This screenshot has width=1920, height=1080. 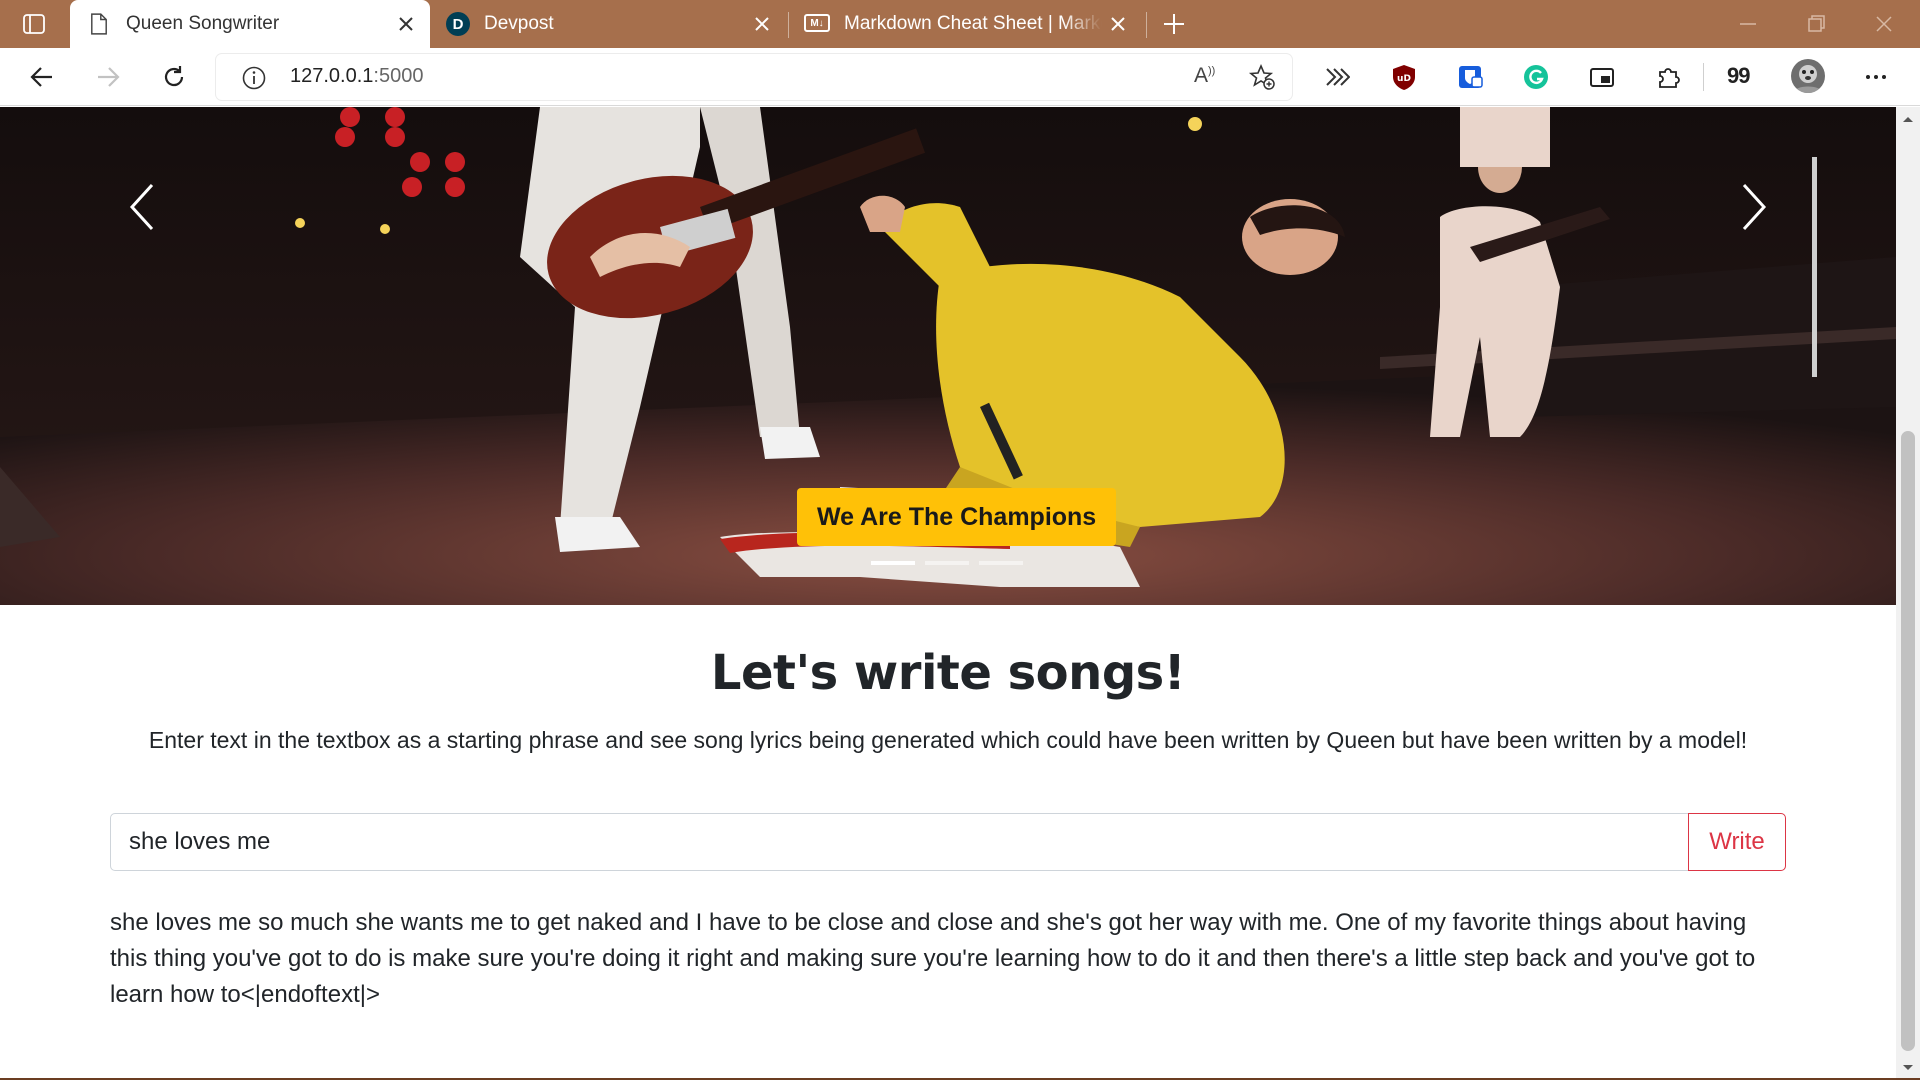 What do you see at coordinates (948, 673) in the screenshot?
I see `page-title: Let's write songs!` at bounding box center [948, 673].